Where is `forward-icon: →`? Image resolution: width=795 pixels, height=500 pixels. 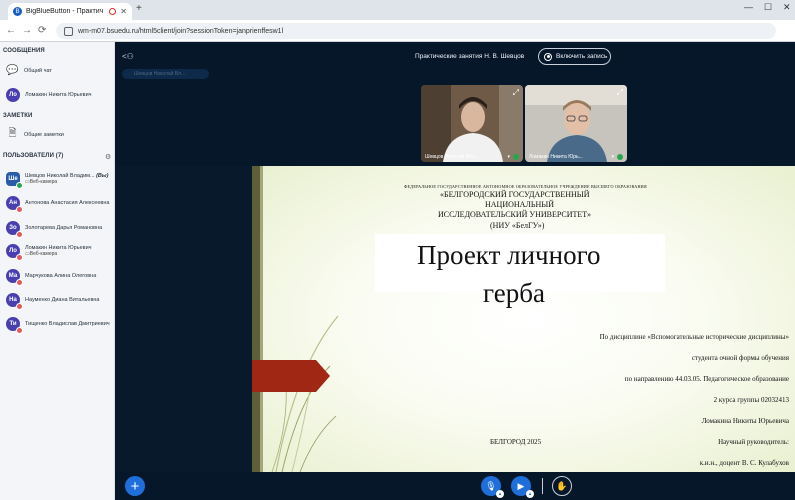 forward-icon: → is located at coordinates (27, 30).